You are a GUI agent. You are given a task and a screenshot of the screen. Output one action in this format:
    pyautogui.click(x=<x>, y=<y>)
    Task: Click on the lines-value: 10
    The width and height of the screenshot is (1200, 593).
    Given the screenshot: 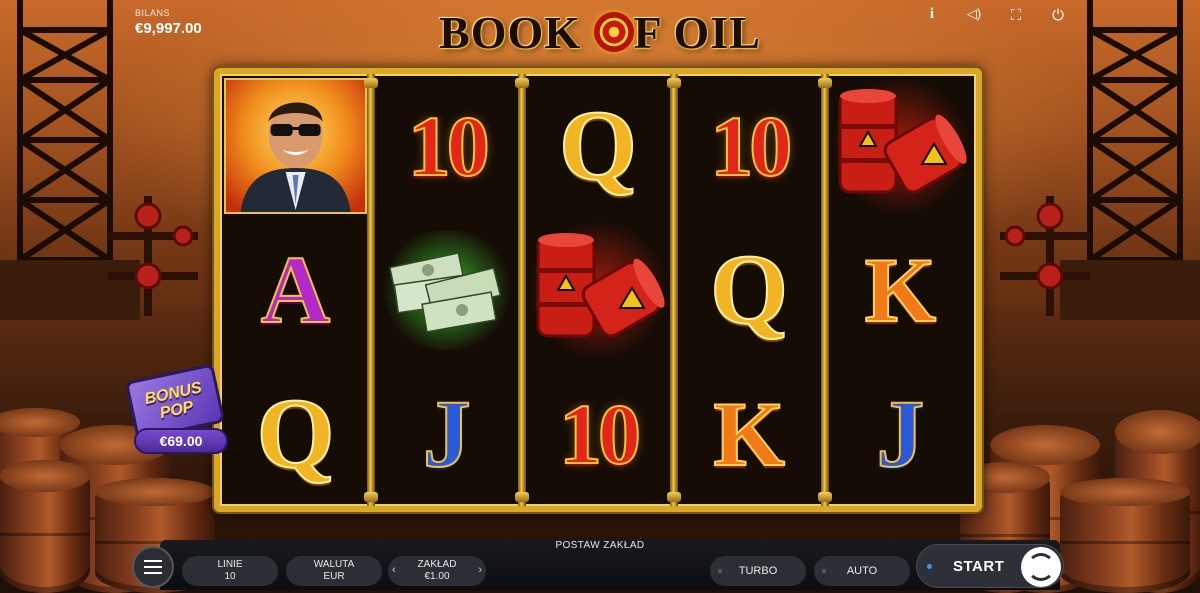 What is the action you would take?
    pyautogui.click(x=230, y=576)
    